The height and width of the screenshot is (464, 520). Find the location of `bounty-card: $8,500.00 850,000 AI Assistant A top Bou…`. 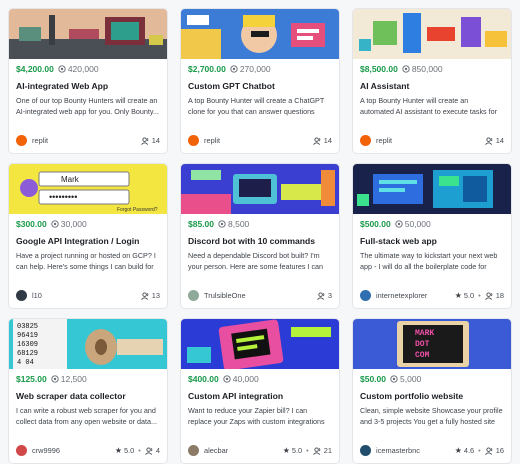

bounty-card: $8,500.00 850,000 AI Assistant A top Bou… is located at coordinates (432, 81).